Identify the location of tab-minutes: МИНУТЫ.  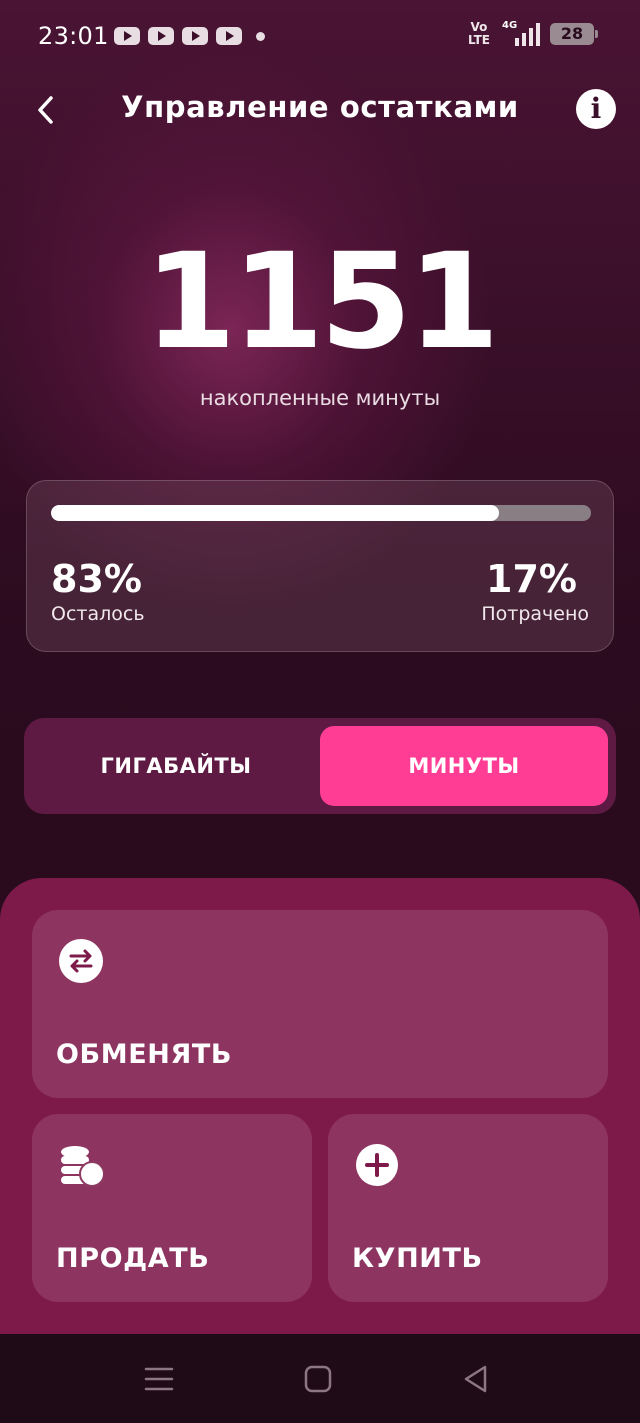
(464, 766).